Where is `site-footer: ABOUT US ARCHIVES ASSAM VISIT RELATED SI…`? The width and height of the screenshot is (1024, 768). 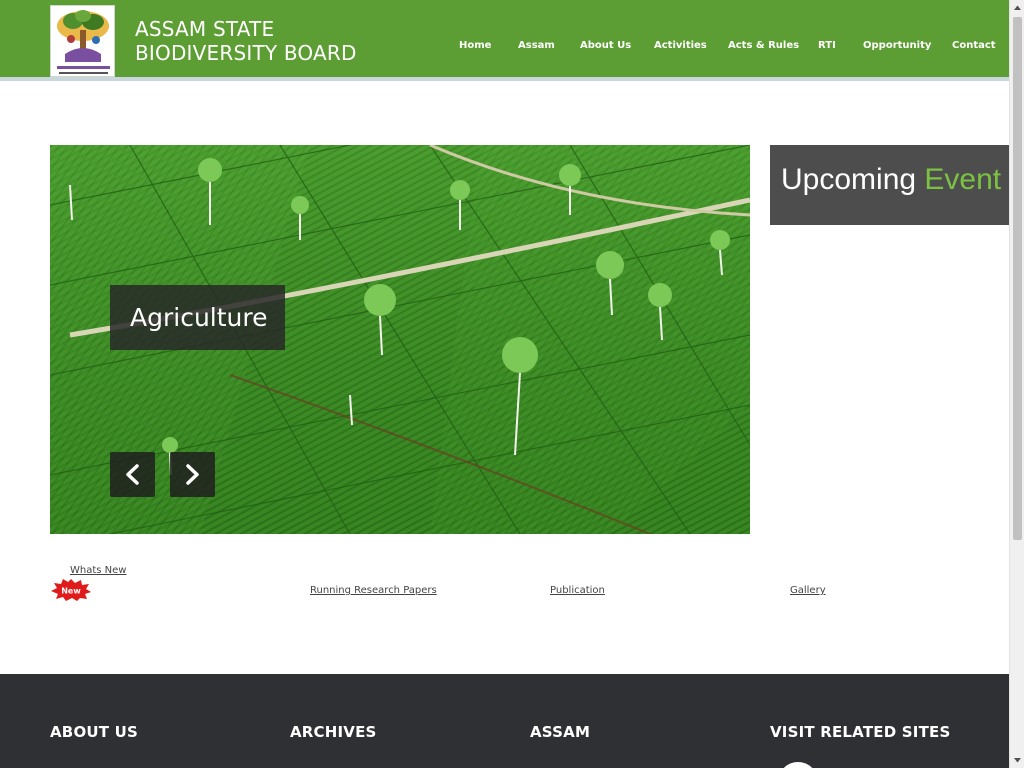 site-footer: ABOUT US ARCHIVES ASSAM VISIT RELATED SI… is located at coordinates (504, 721).